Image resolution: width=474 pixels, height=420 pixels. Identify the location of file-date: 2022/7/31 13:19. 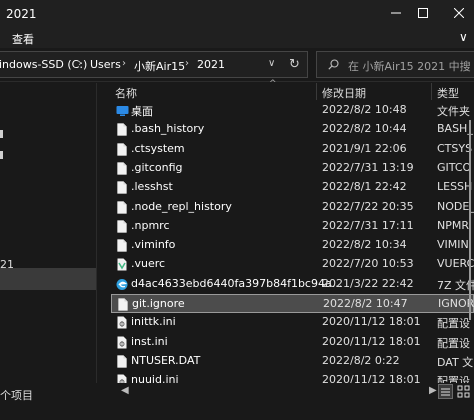
(368, 167).